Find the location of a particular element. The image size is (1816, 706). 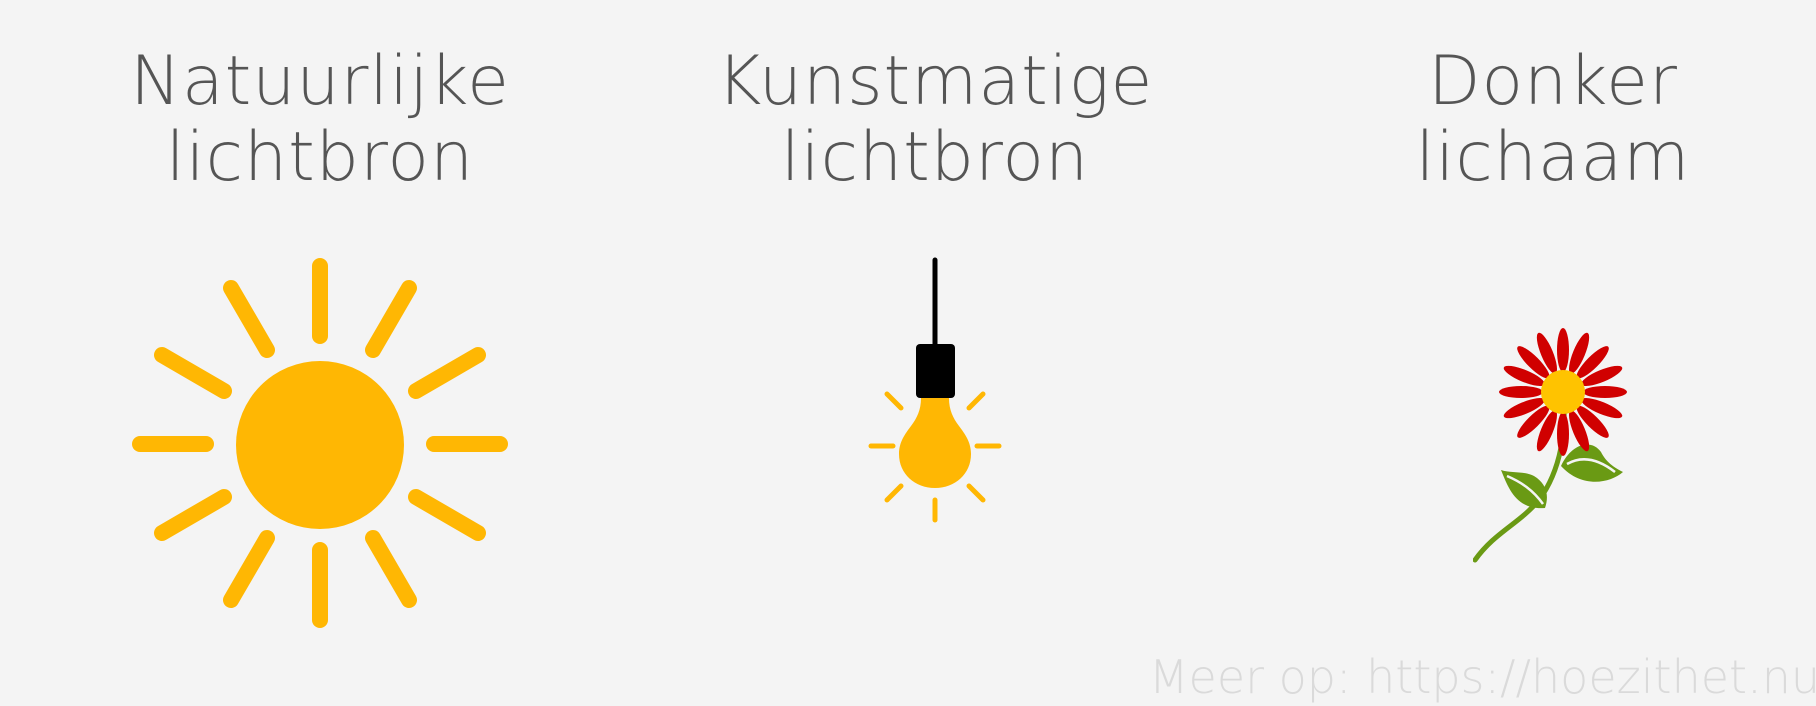

title-line-2: lichaam is located at coordinates (1553, 157).